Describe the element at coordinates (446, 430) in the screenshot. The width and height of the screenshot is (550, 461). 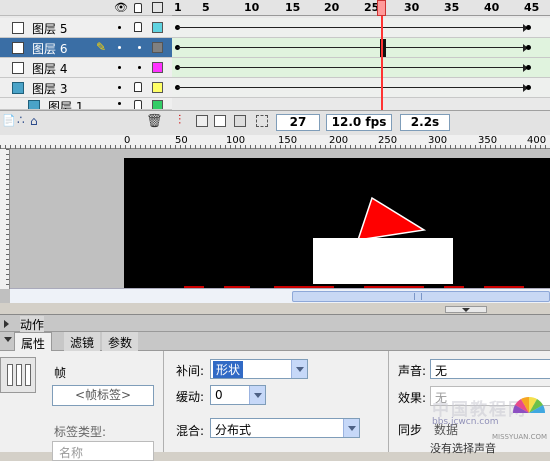
I see `sync-value: 数据` at that location.